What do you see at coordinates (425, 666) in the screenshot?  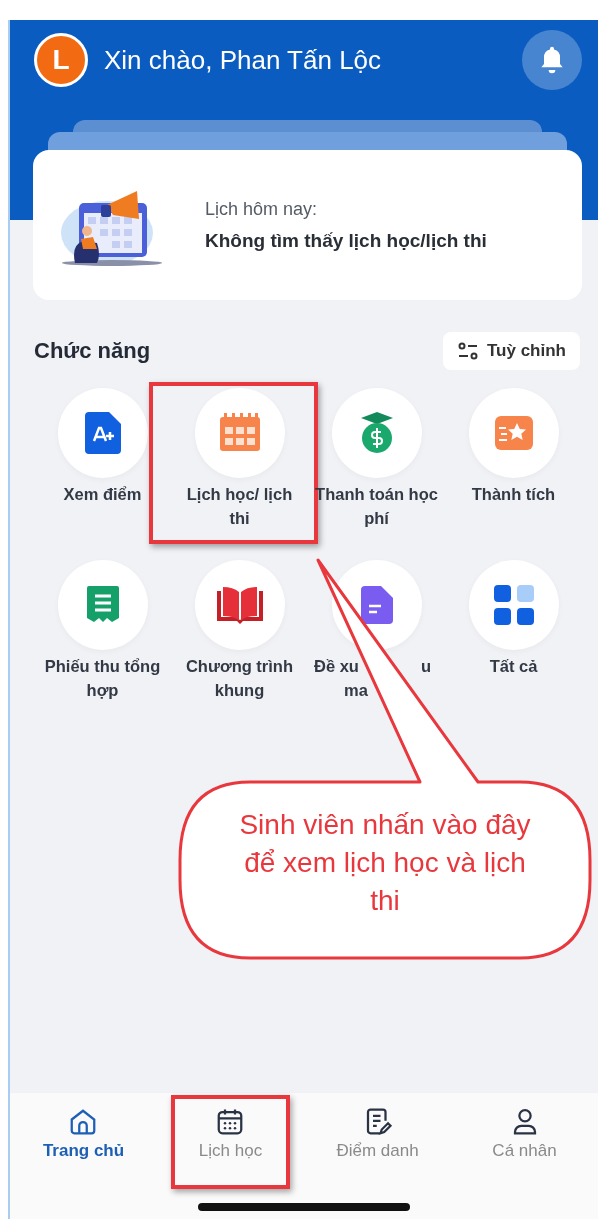 I see `function-label: u` at bounding box center [425, 666].